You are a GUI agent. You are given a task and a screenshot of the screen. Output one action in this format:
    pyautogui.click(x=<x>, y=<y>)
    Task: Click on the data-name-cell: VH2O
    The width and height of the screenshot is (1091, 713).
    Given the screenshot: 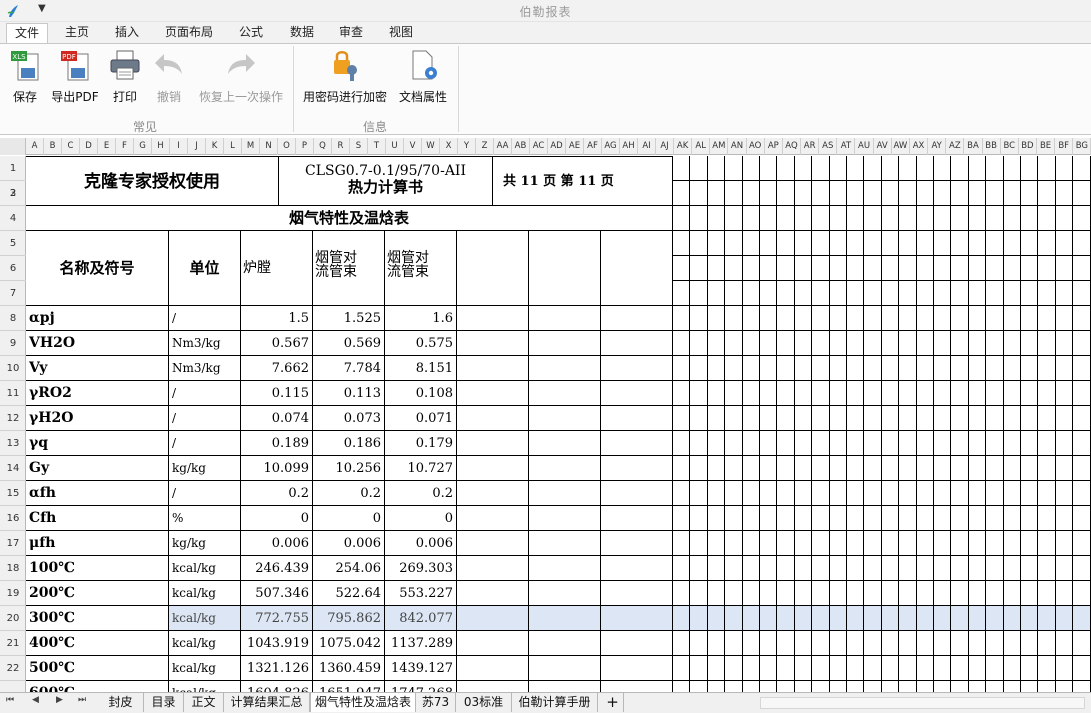 What is the action you would take?
    pyautogui.click(x=97, y=343)
    